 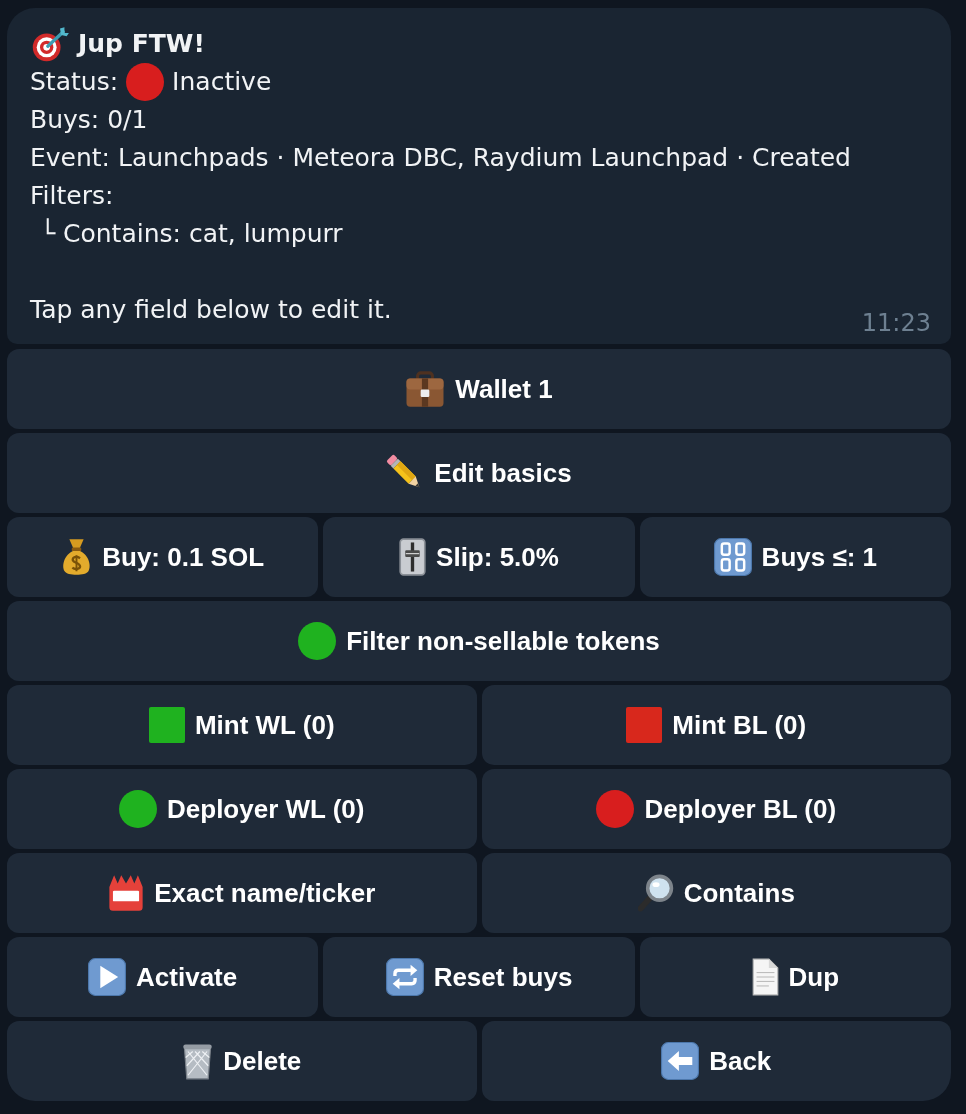 I want to click on exact-name-button: Exact name/ticker, so click(x=242, y=893).